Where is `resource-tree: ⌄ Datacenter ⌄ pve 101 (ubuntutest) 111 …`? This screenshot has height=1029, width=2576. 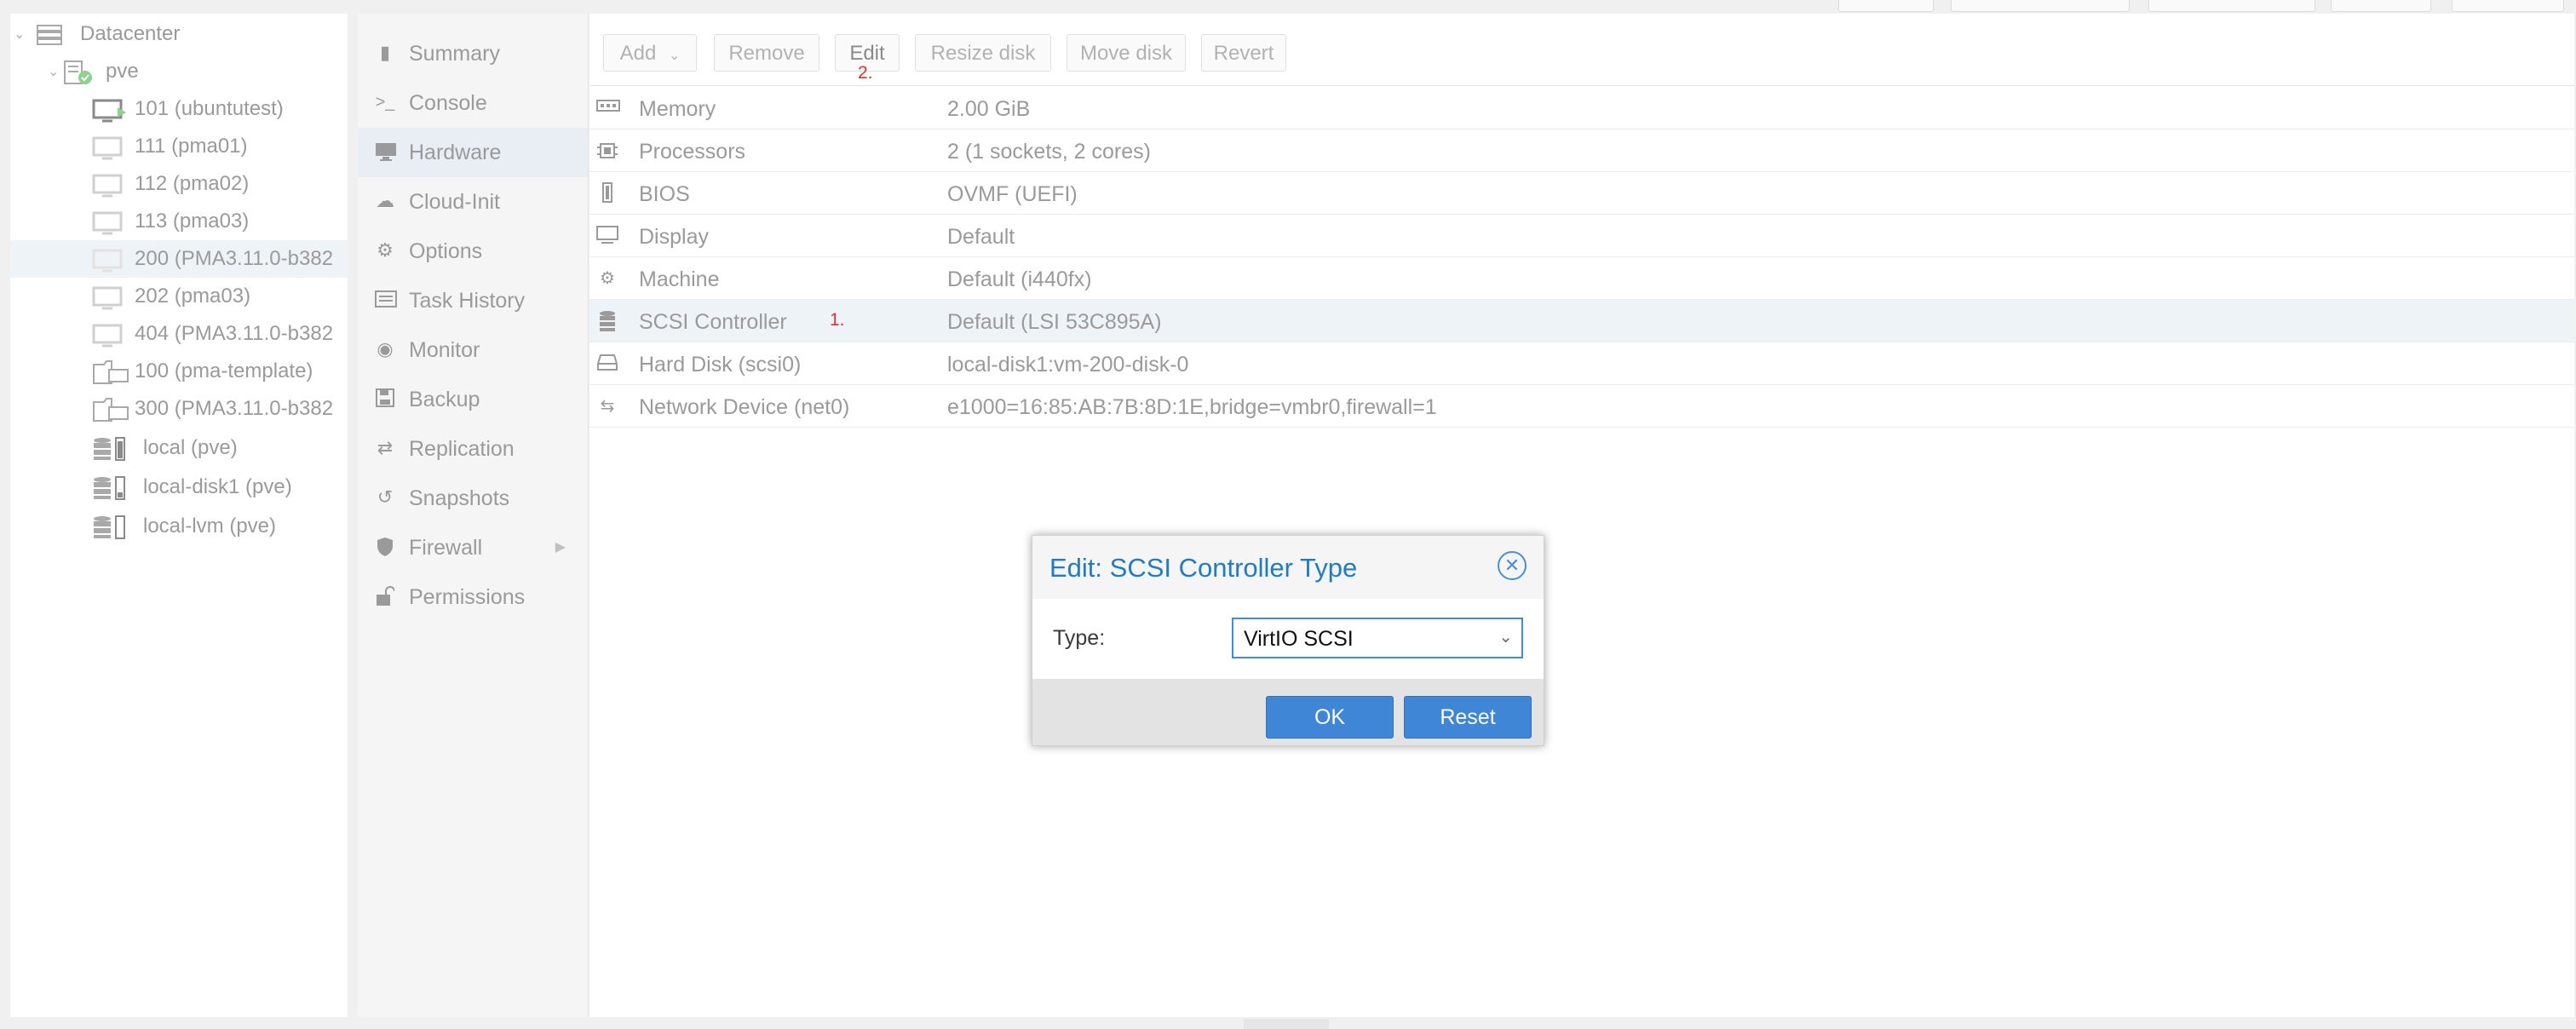 resource-tree: ⌄ Datacenter ⌄ pve 101 (ubuntutest) 111 … is located at coordinates (179, 515).